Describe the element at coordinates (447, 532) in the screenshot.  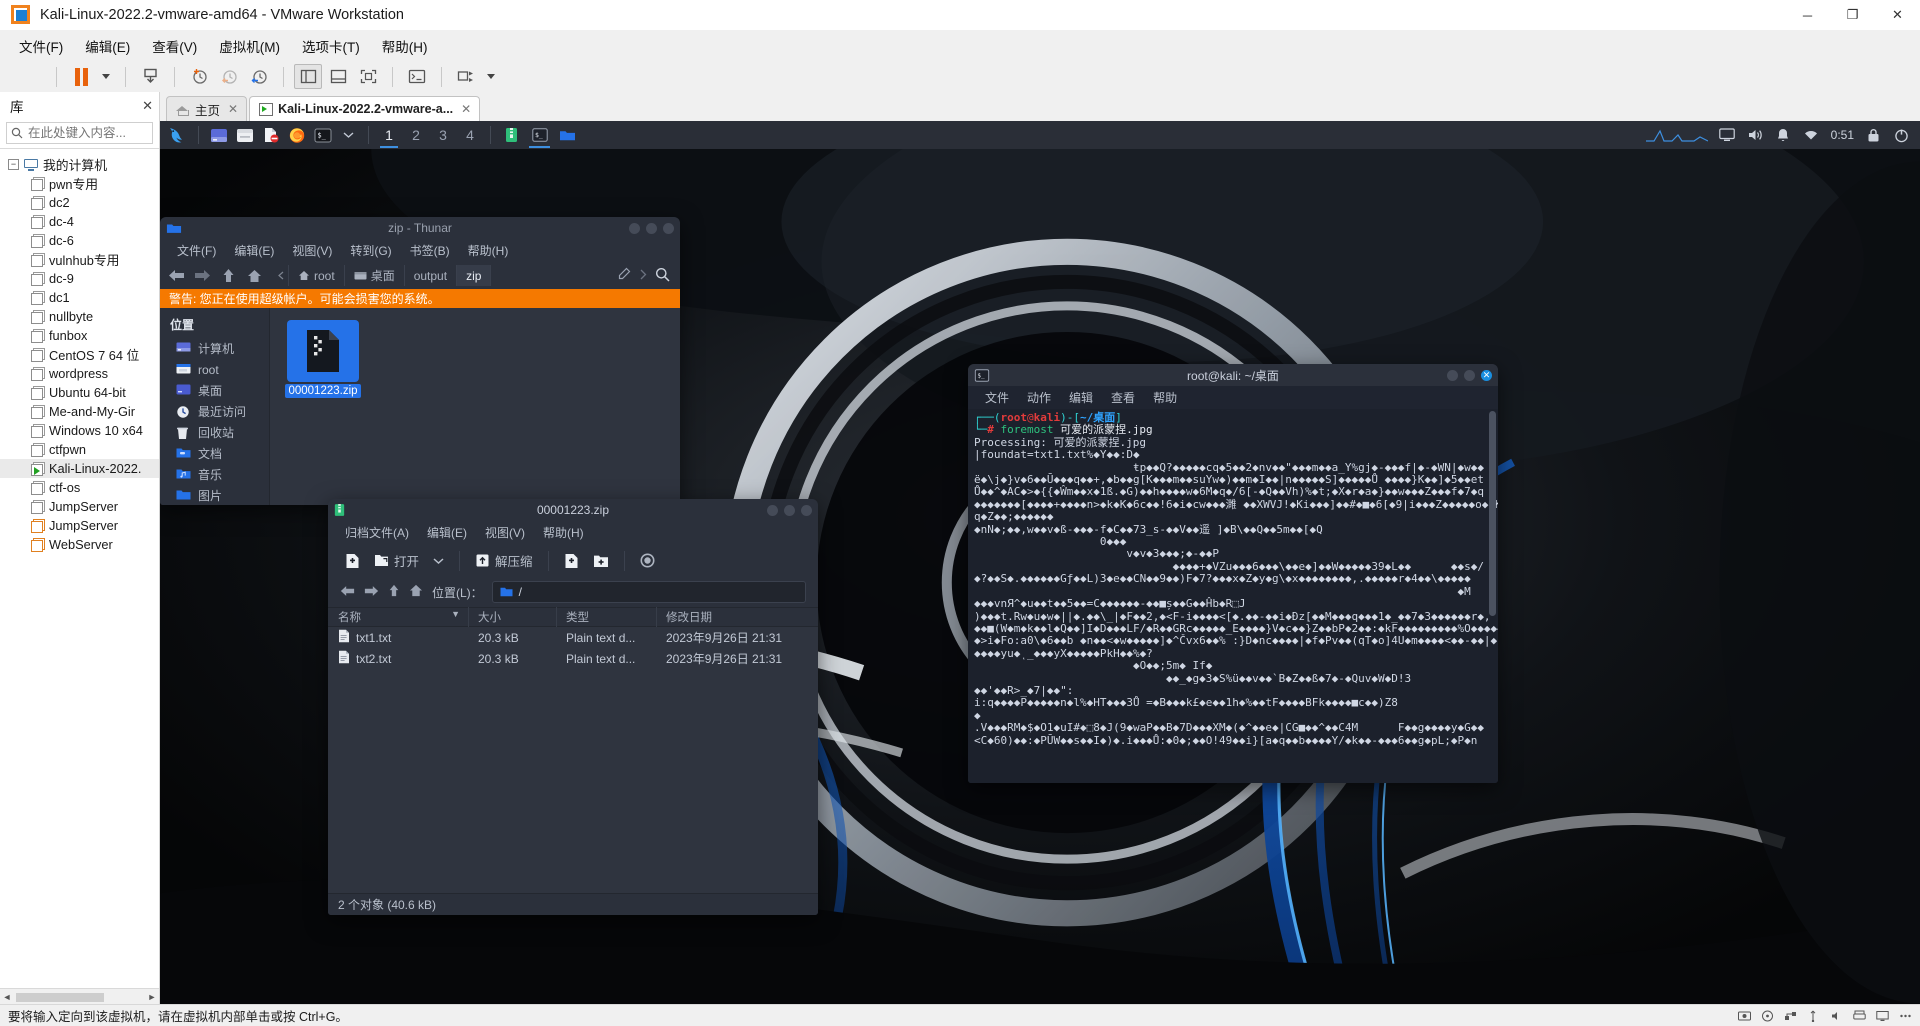
I see `archive-menu-edit: 编辑(E)` at that location.